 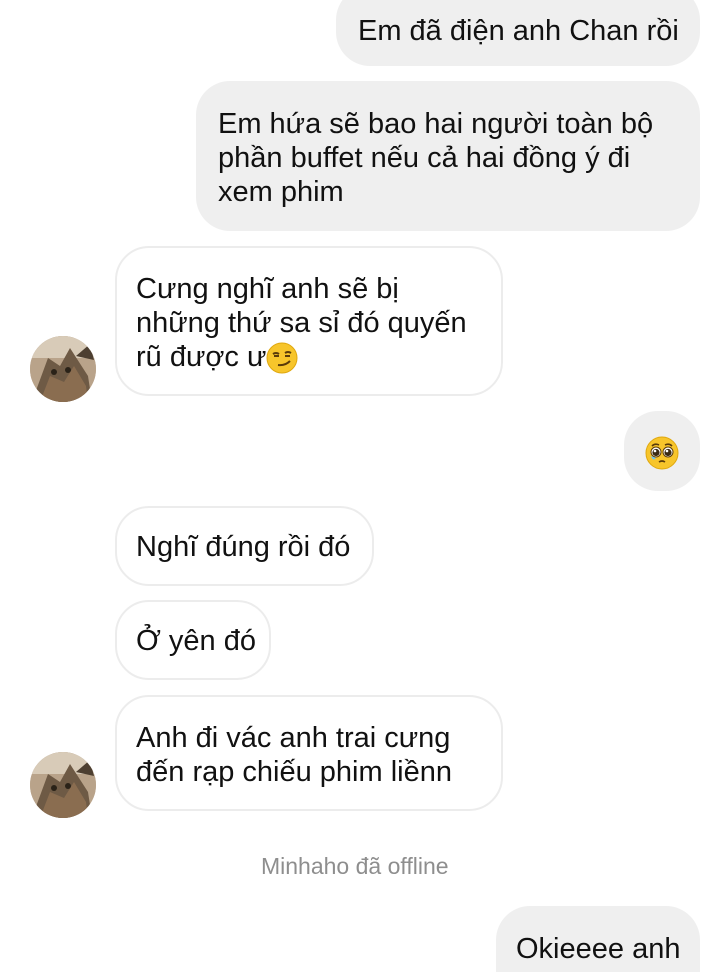 What do you see at coordinates (282, 357) in the screenshot?
I see `smirking-face-emoji-icon` at bounding box center [282, 357].